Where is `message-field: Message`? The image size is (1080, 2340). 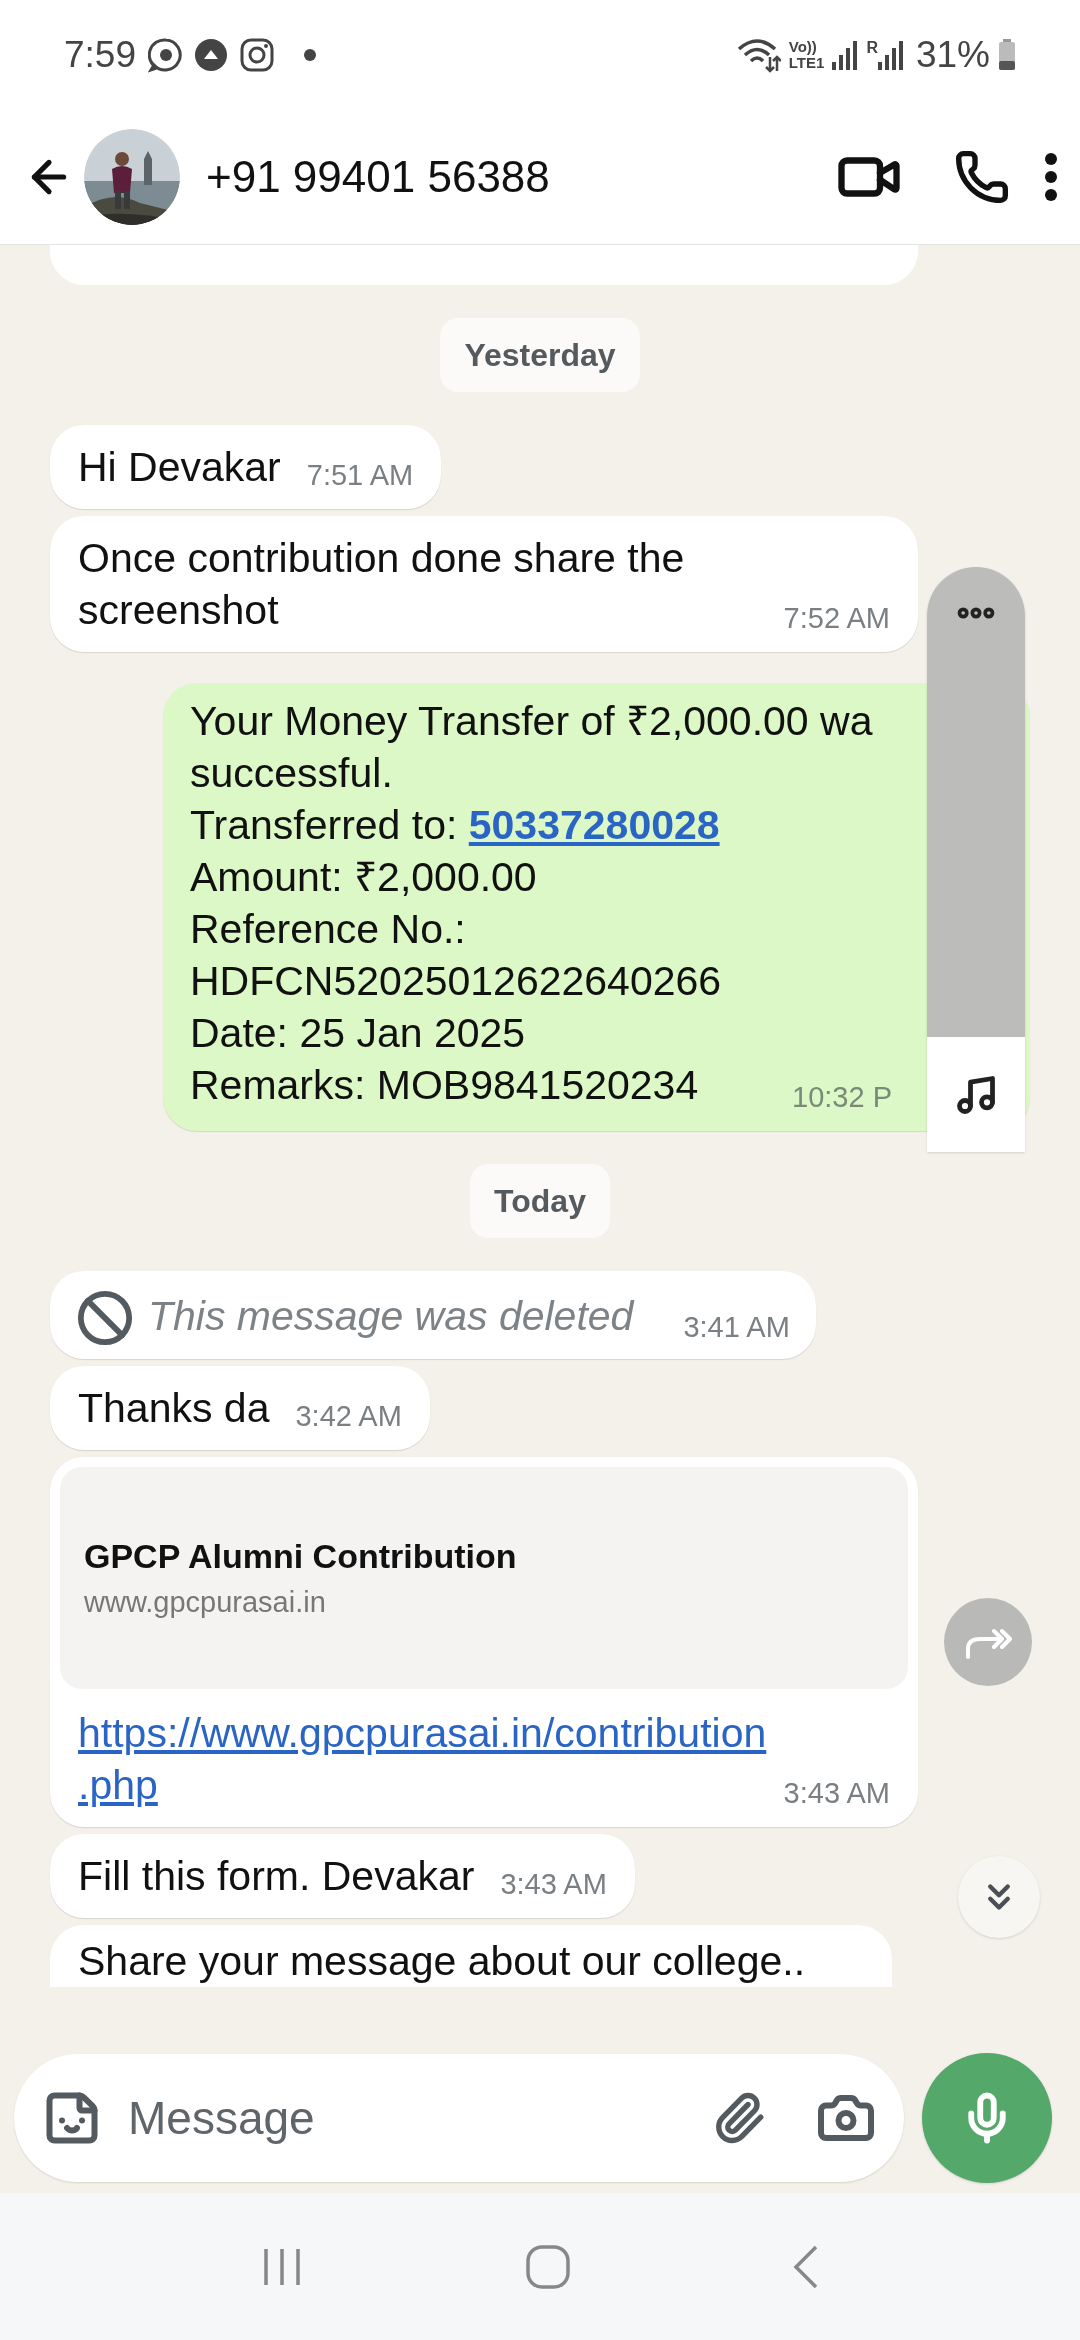
message-field: Message is located at coordinates (459, 2118).